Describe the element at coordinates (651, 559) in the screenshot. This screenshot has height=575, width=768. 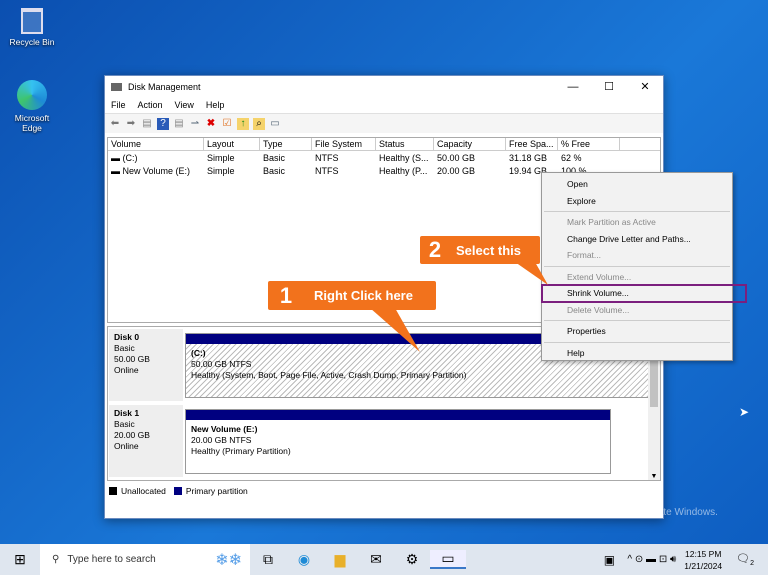
I see `tray-icons: ^ ⊙ ▬ ⊡ 🔊︎` at that location.